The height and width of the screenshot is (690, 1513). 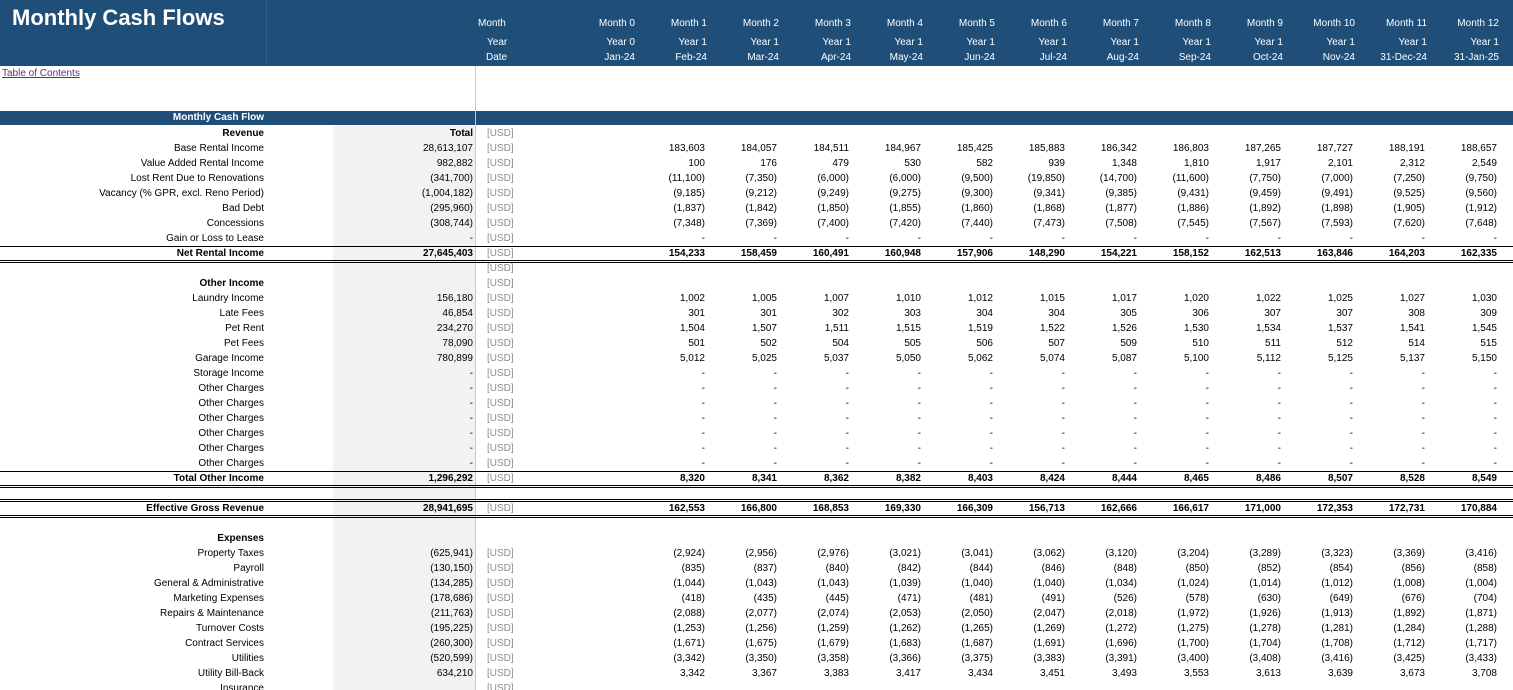 I want to click on cell-month-11: 188,191, so click(x=1390, y=148).